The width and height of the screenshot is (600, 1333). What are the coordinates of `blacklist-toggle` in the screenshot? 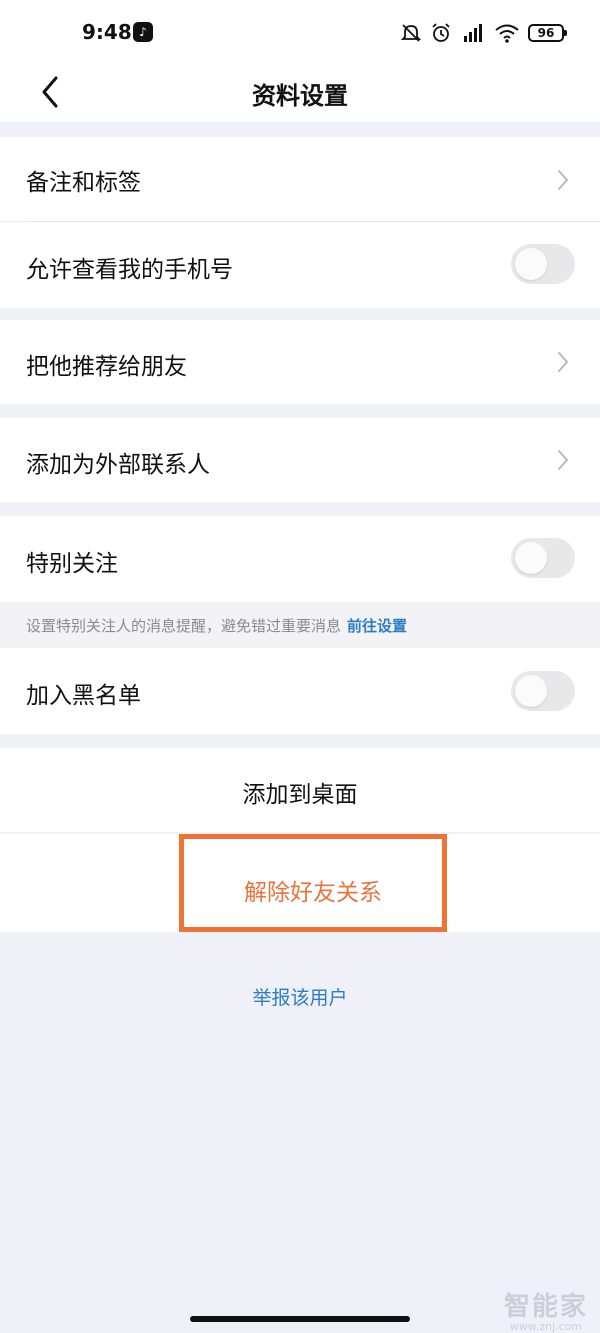 It's located at (543, 691).